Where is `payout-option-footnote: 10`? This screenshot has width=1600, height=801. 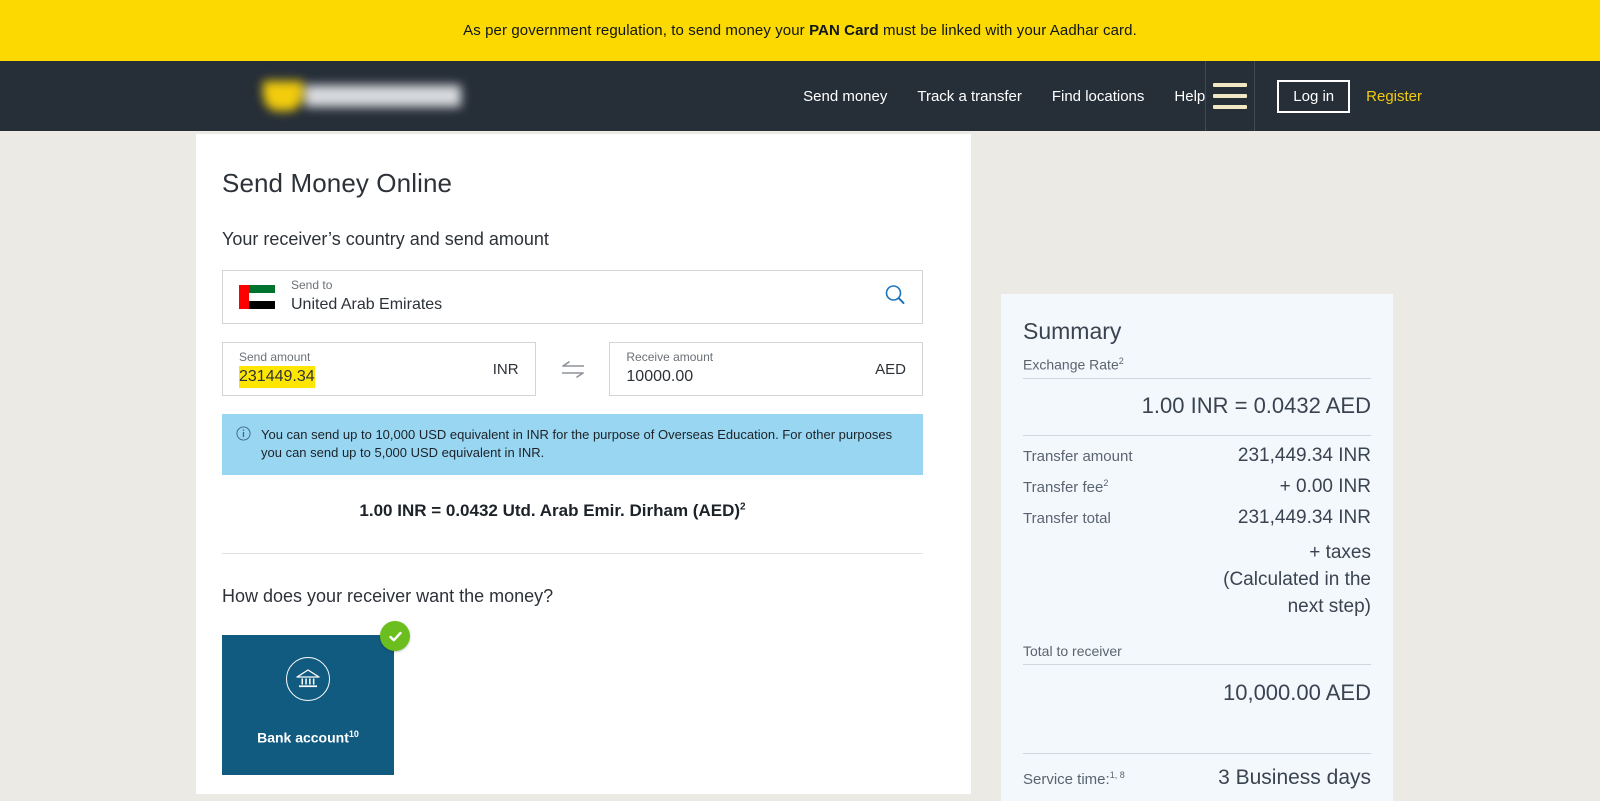 payout-option-footnote: 10 is located at coordinates (353, 734).